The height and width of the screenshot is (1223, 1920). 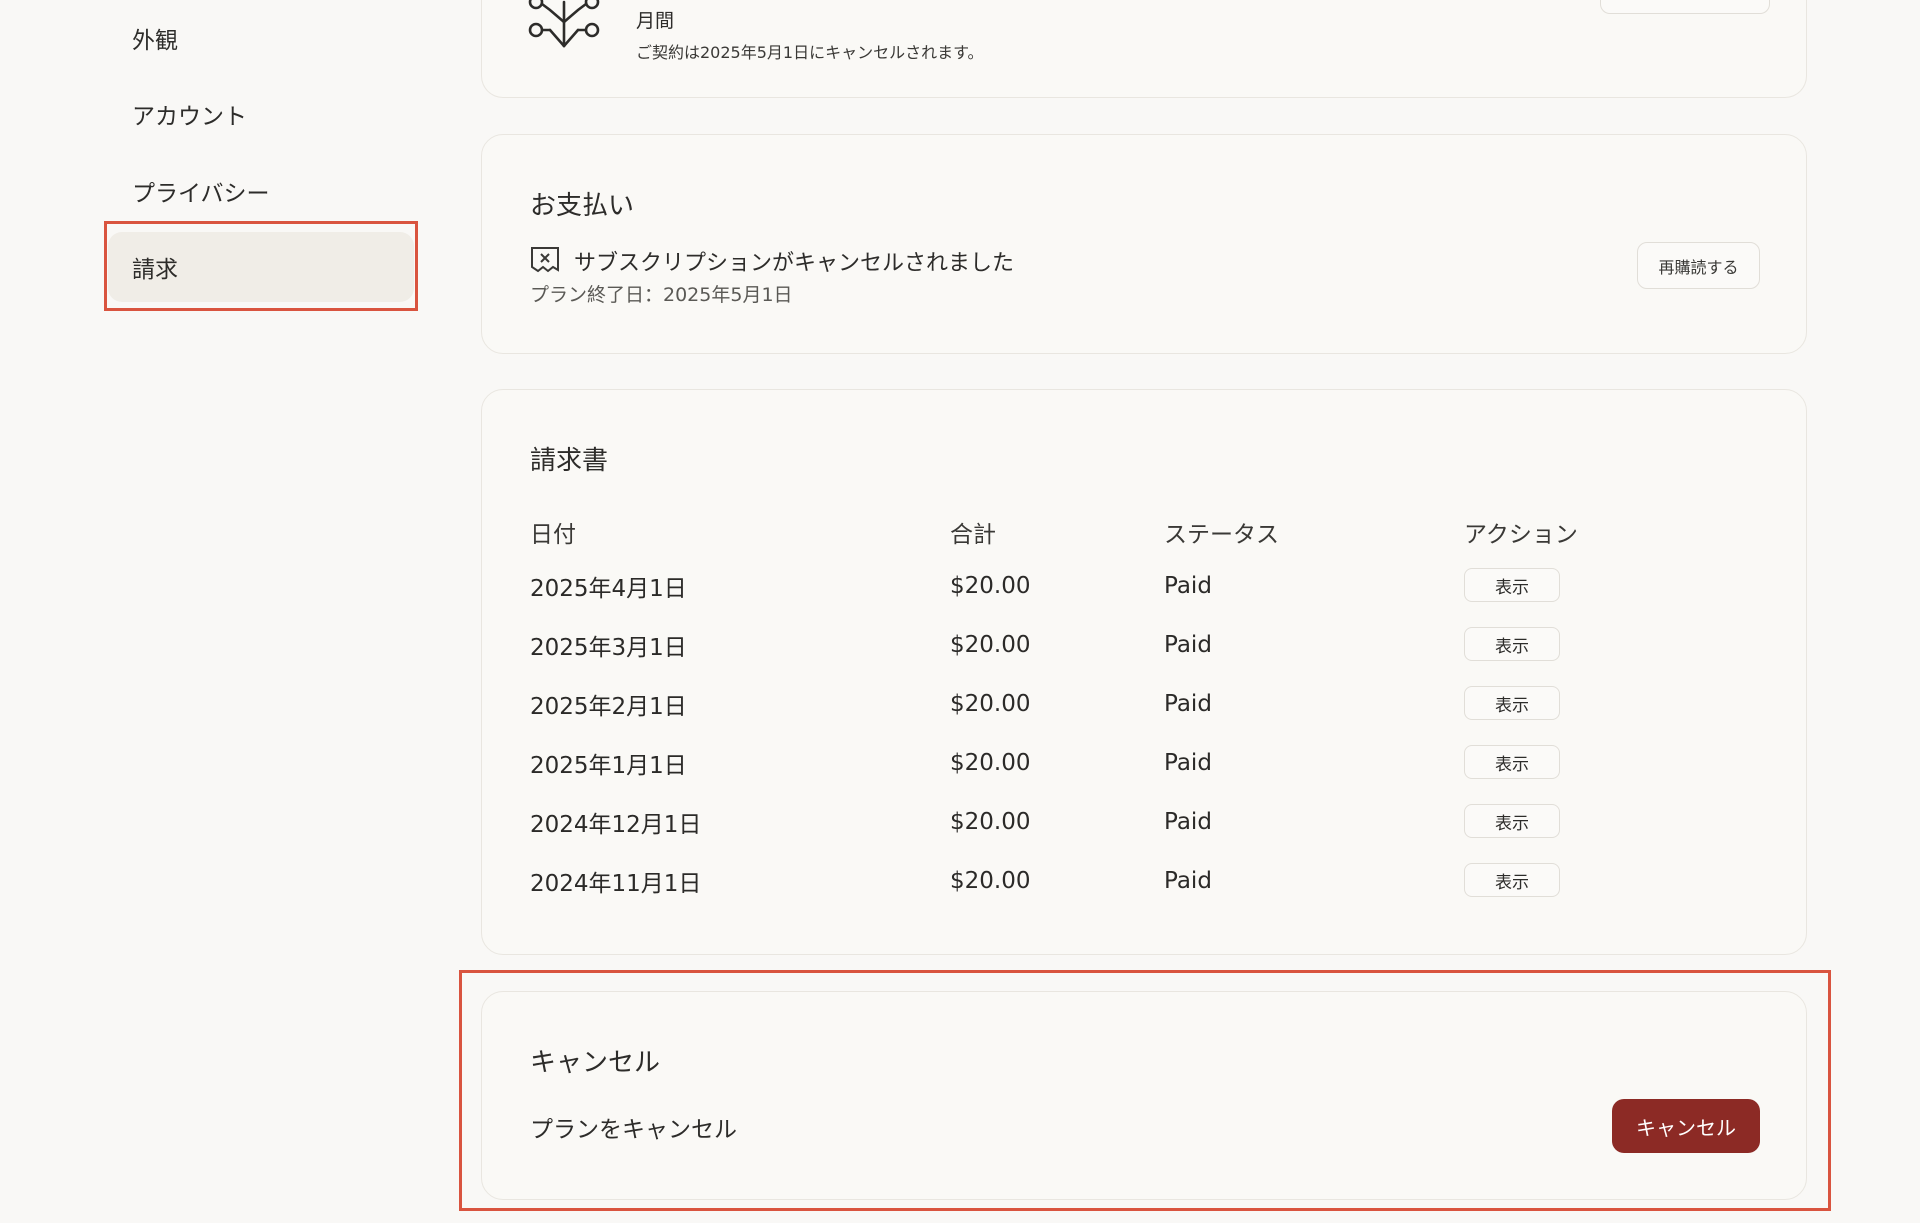 What do you see at coordinates (1685, 7) in the screenshot?
I see `plan-action-button` at bounding box center [1685, 7].